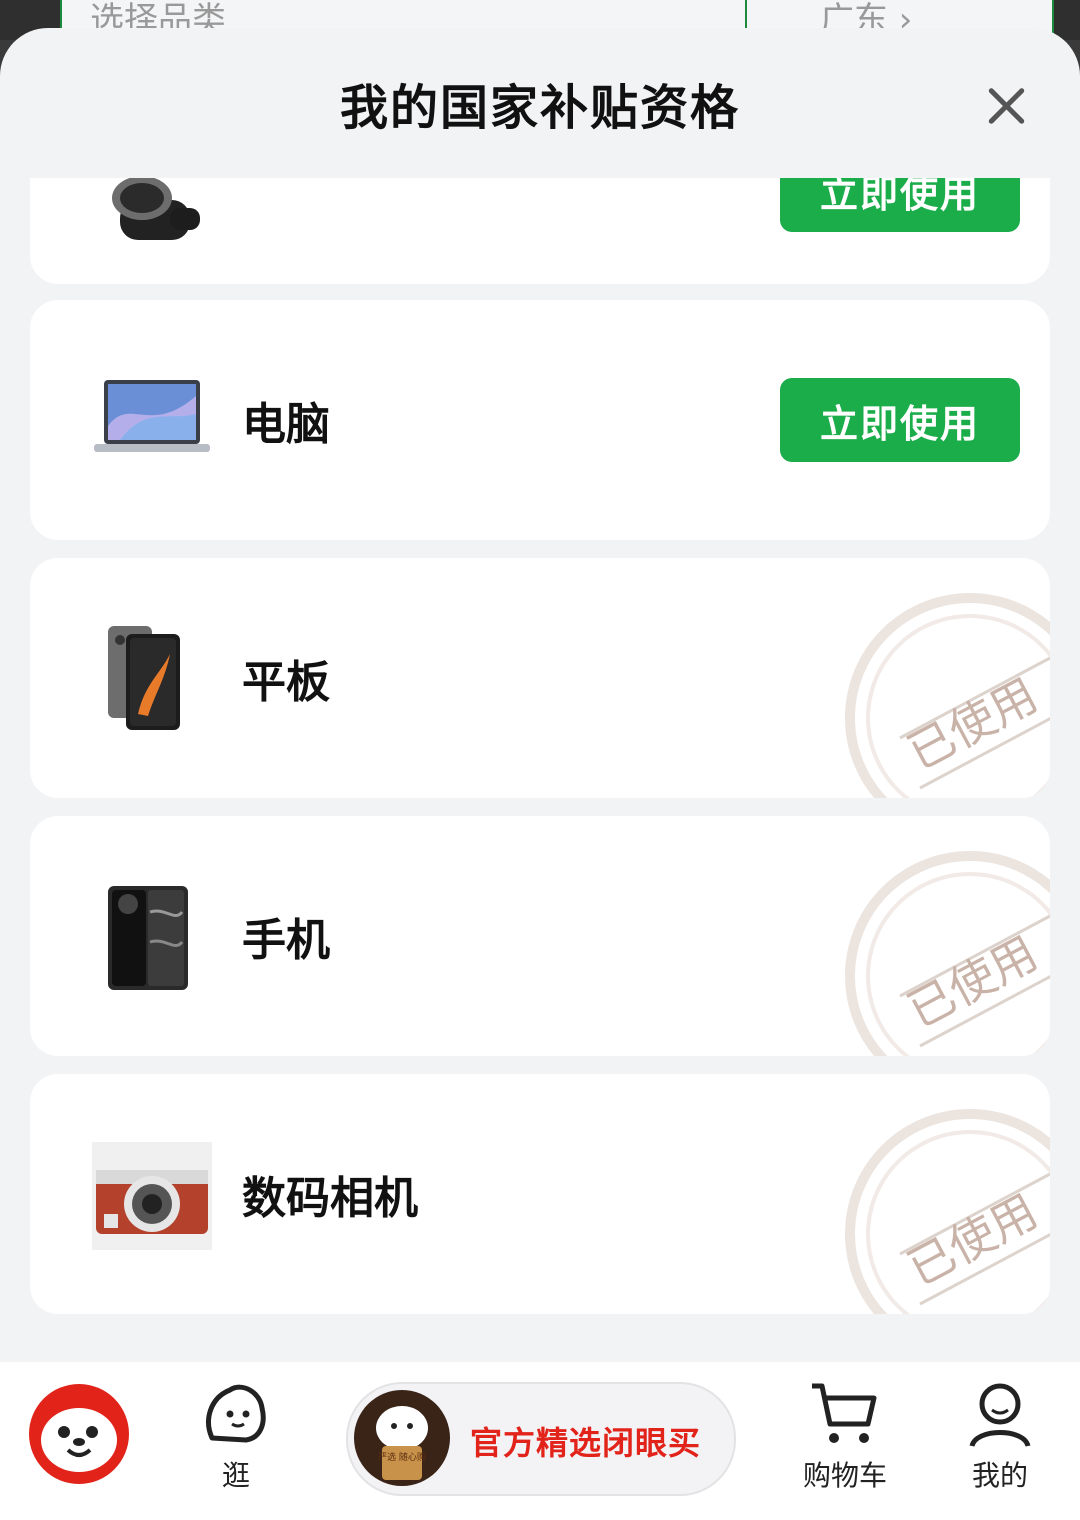 The width and height of the screenshot is (1080, 1520). What do you see at coordinates (540, 1194) in the screenshot?
I see `qualification-card-camera: 数码相机 已使用` at bounding box center [540, 1194].